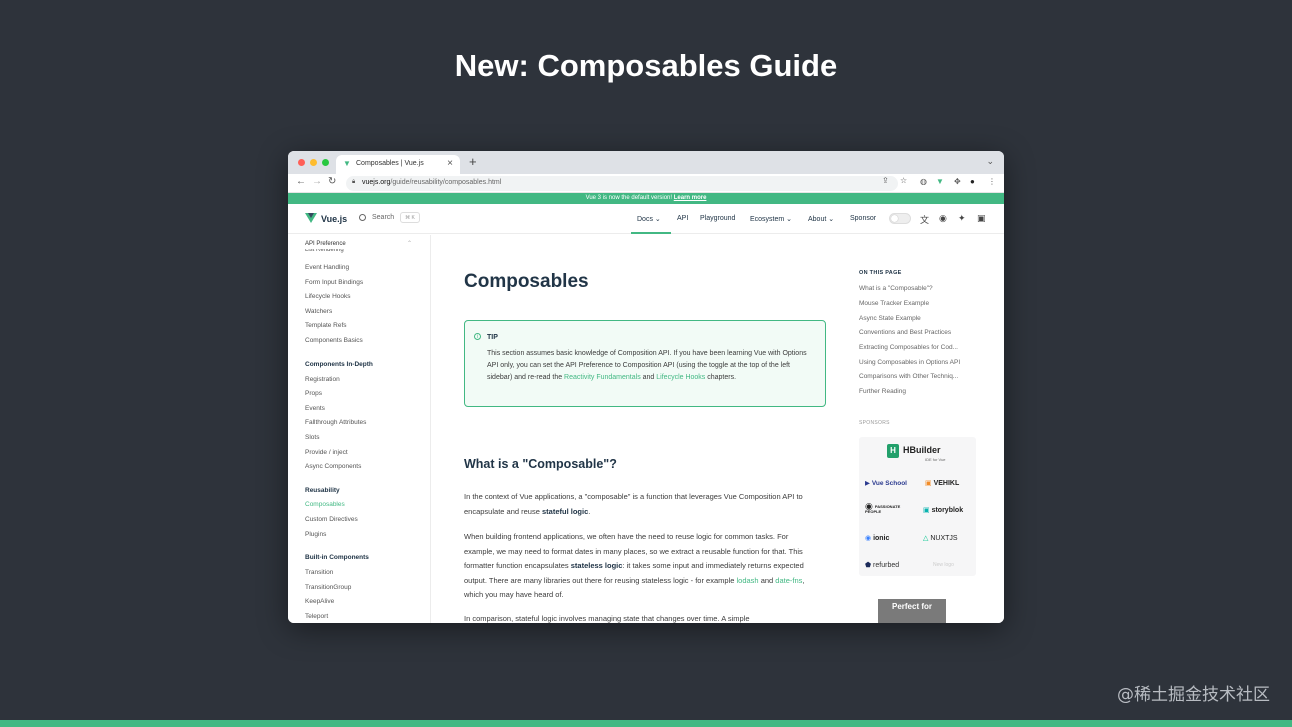 This screenshot has width=1292, height=727. What do you see at coordinates (882, 391) in the screenshot?
I see `toc-item: Further Reading` at bounding box center [882, 391].